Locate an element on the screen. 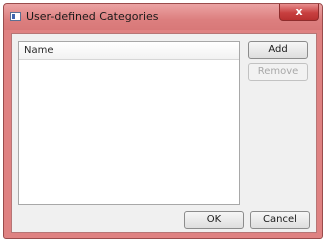  remove-button: Remove is located at coordinates (278, 72).